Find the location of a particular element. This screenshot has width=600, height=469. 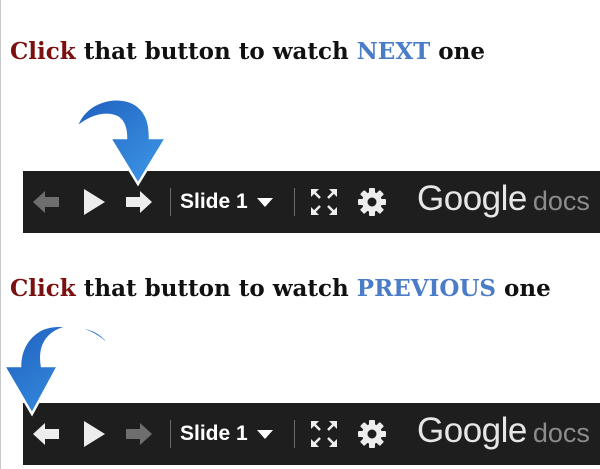

next-slide-button is located at coordinates (139, 434).